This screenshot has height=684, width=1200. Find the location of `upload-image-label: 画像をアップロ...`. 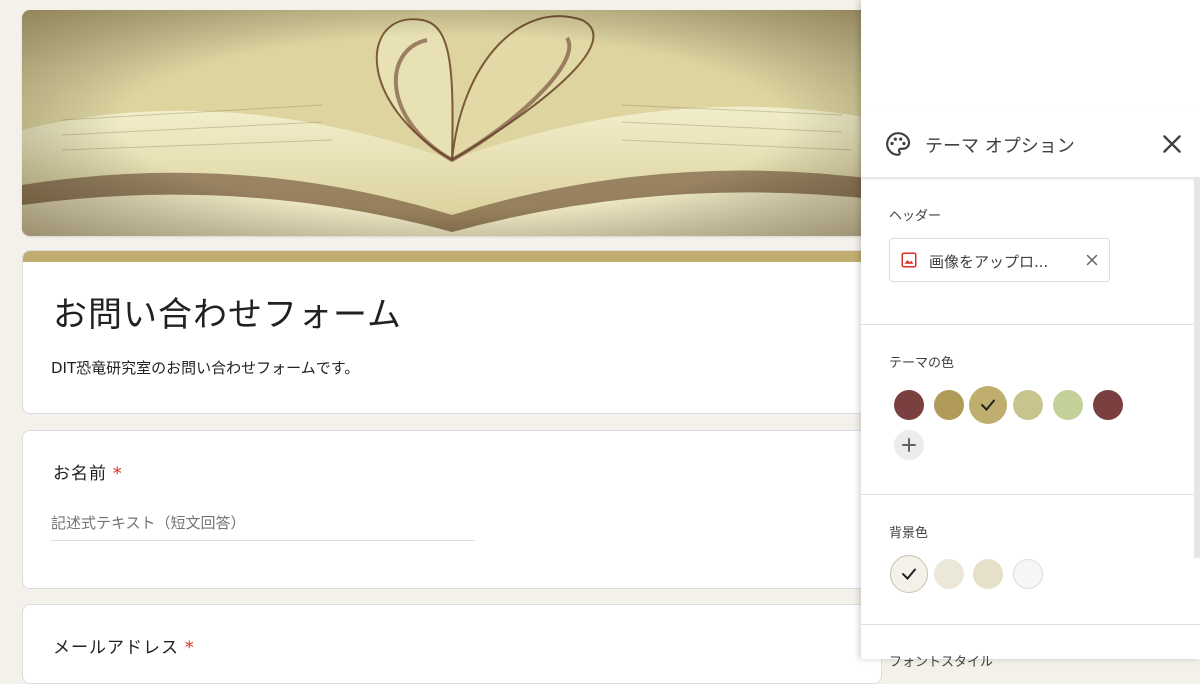

upload-image-label: 画像をアップロ... is located at coordinates (989, 262).